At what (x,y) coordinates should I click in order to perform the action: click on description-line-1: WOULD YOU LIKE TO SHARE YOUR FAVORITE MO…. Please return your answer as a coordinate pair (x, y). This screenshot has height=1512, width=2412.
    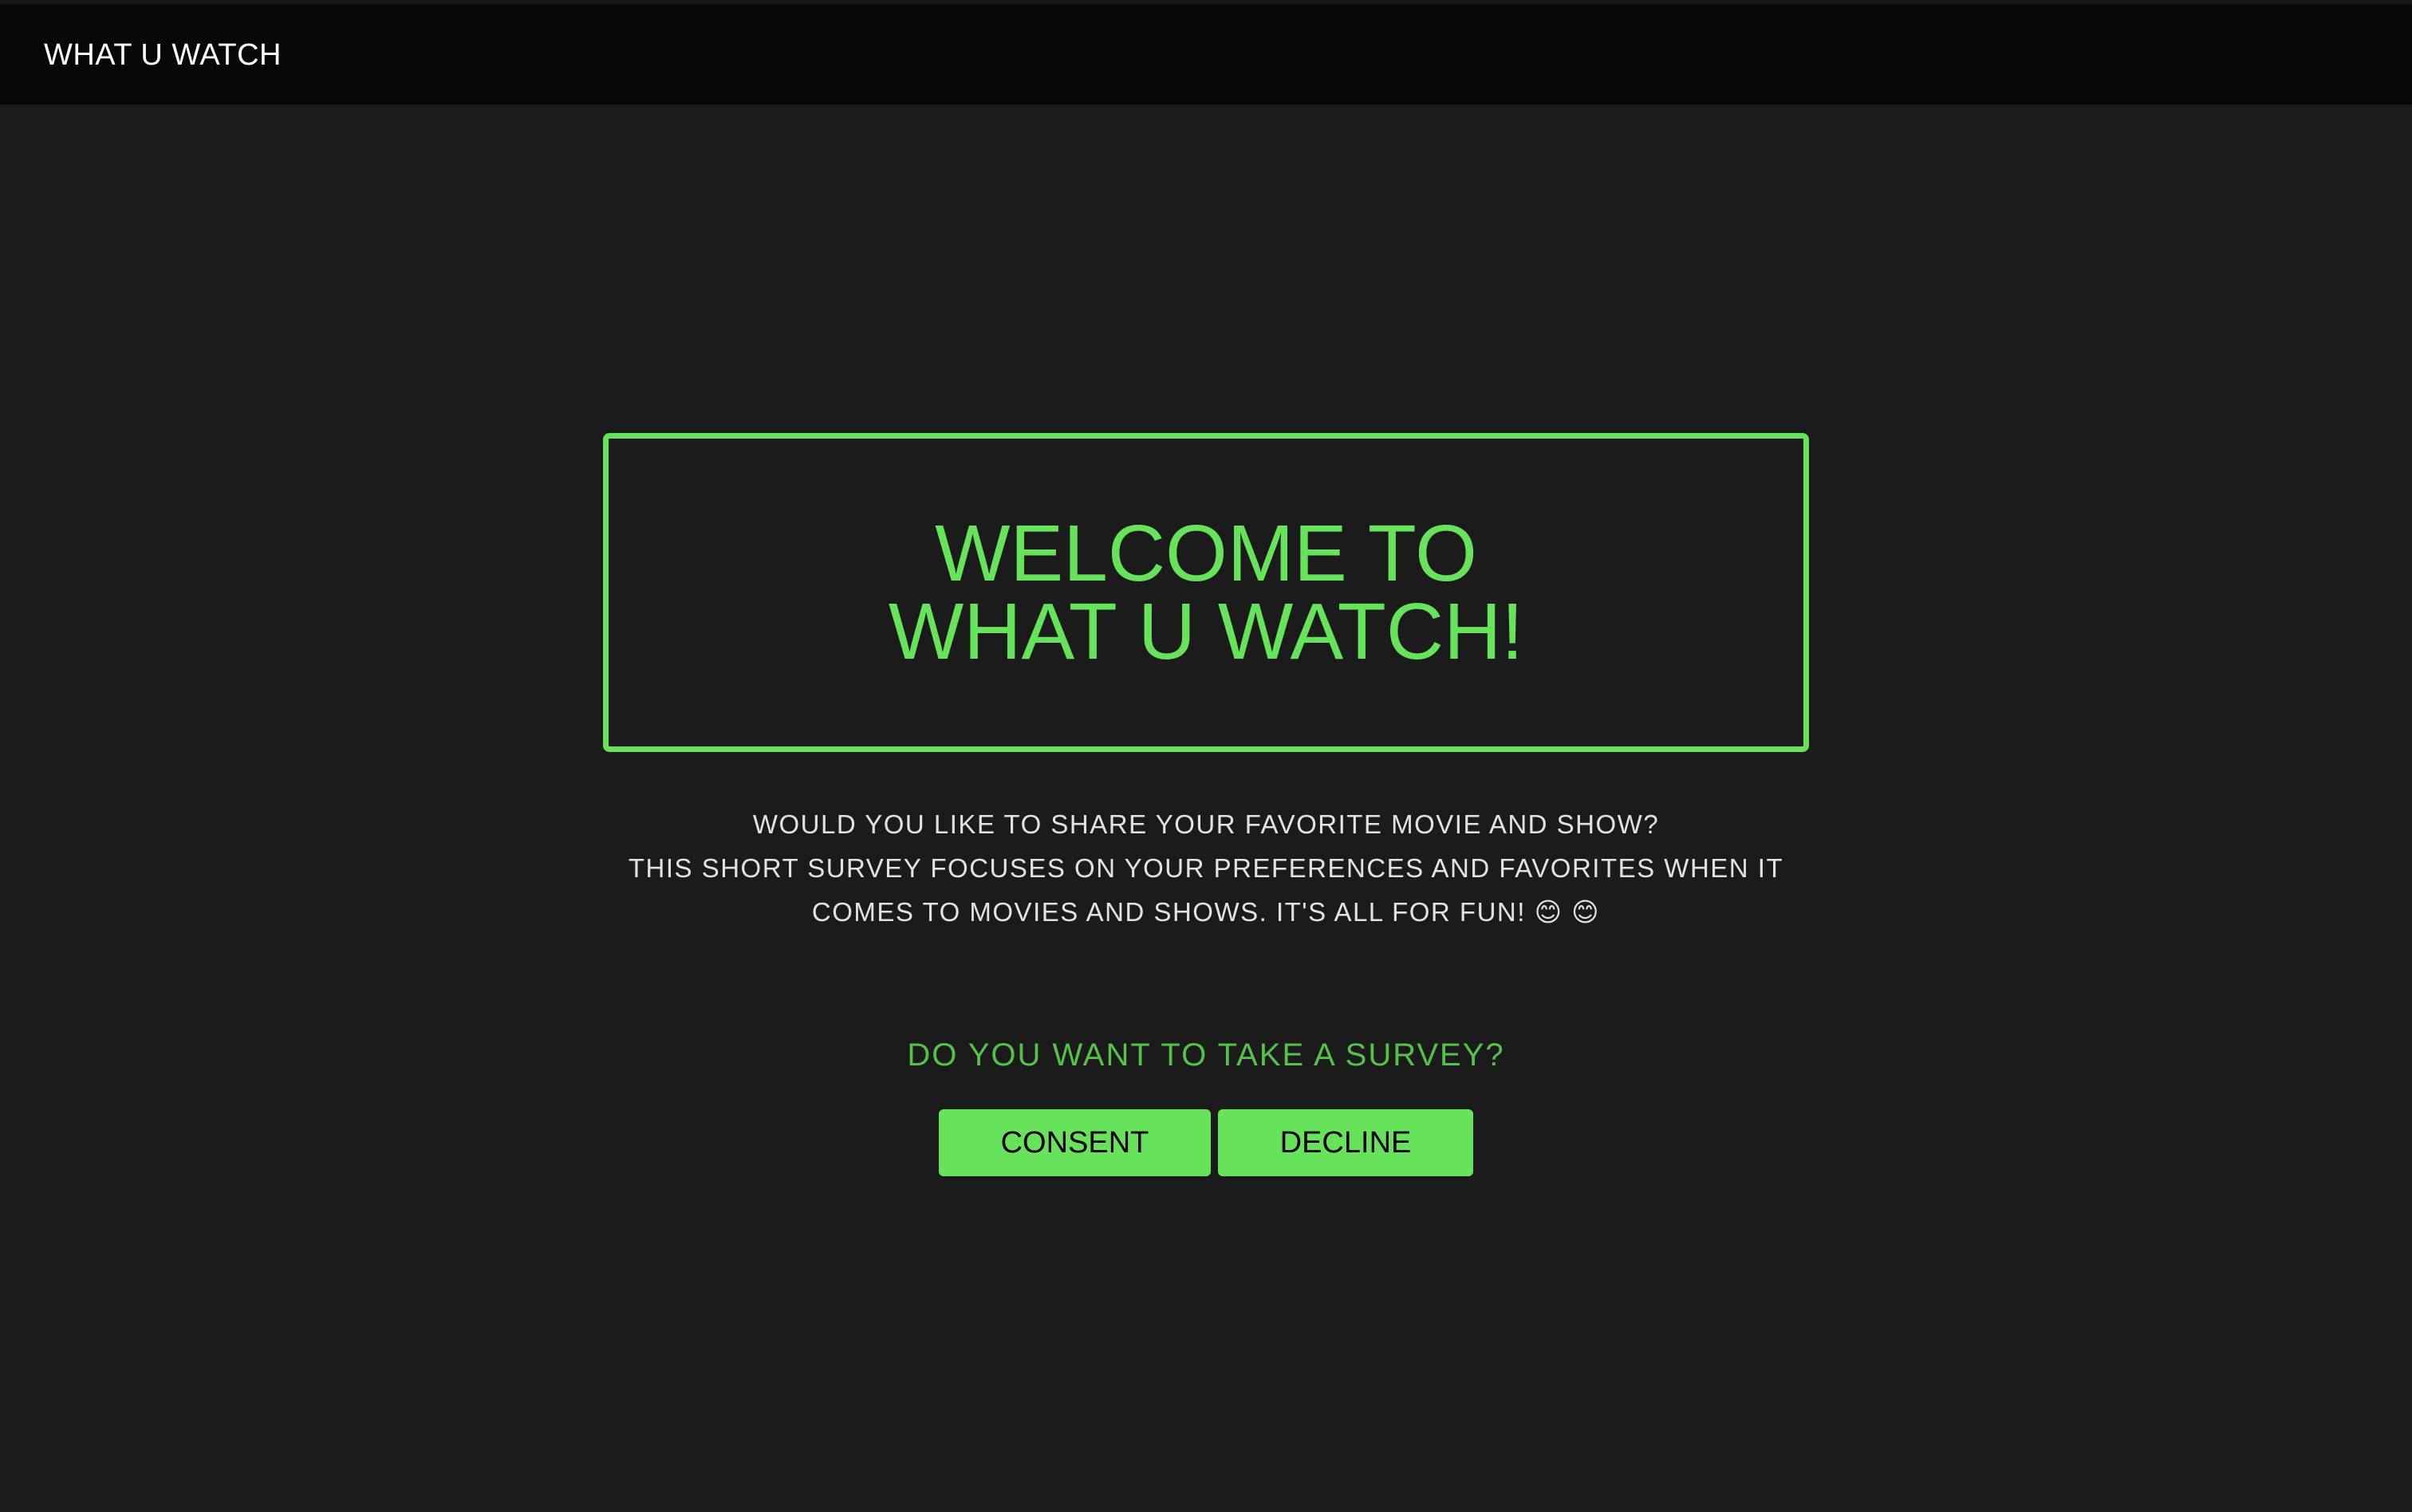
    Looking at the image, I should click on (1206, 824).